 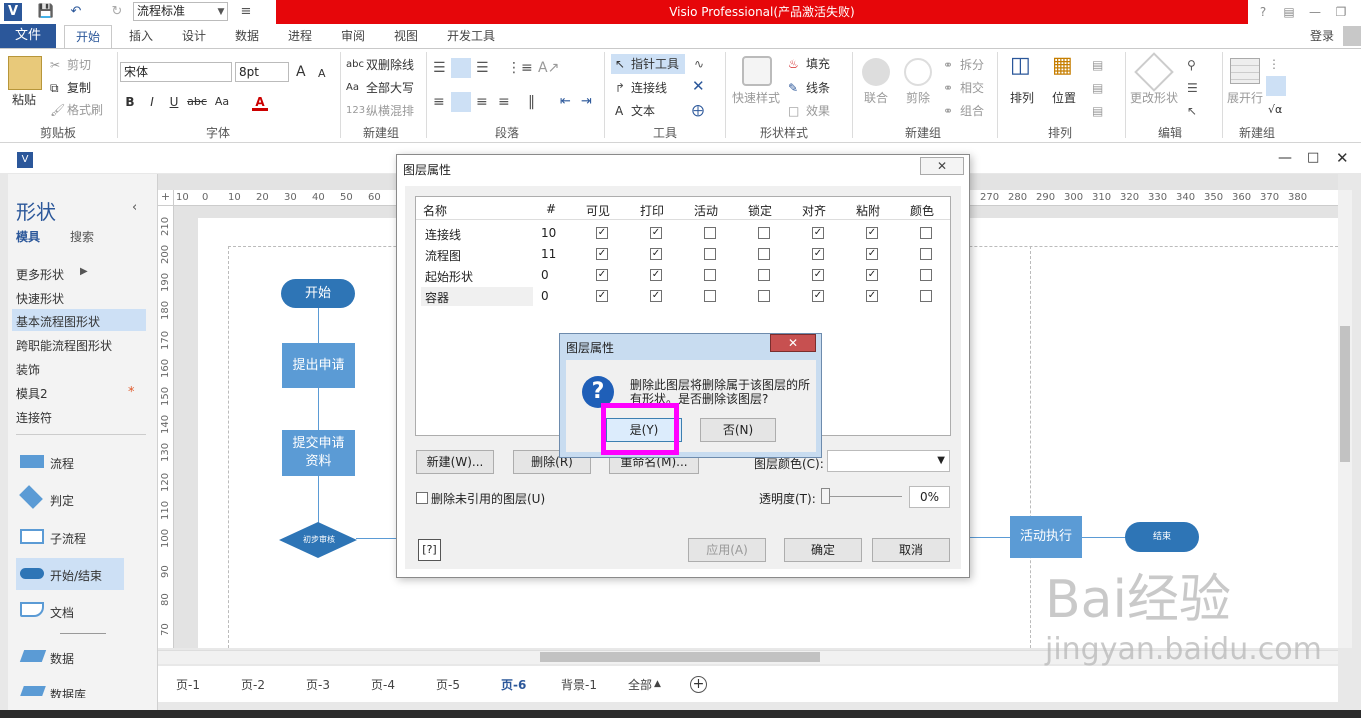 What do you see at coordinates (62, 463) in the screenshot?
I see `shape-process: 流程` at bounding box center [62, 463].